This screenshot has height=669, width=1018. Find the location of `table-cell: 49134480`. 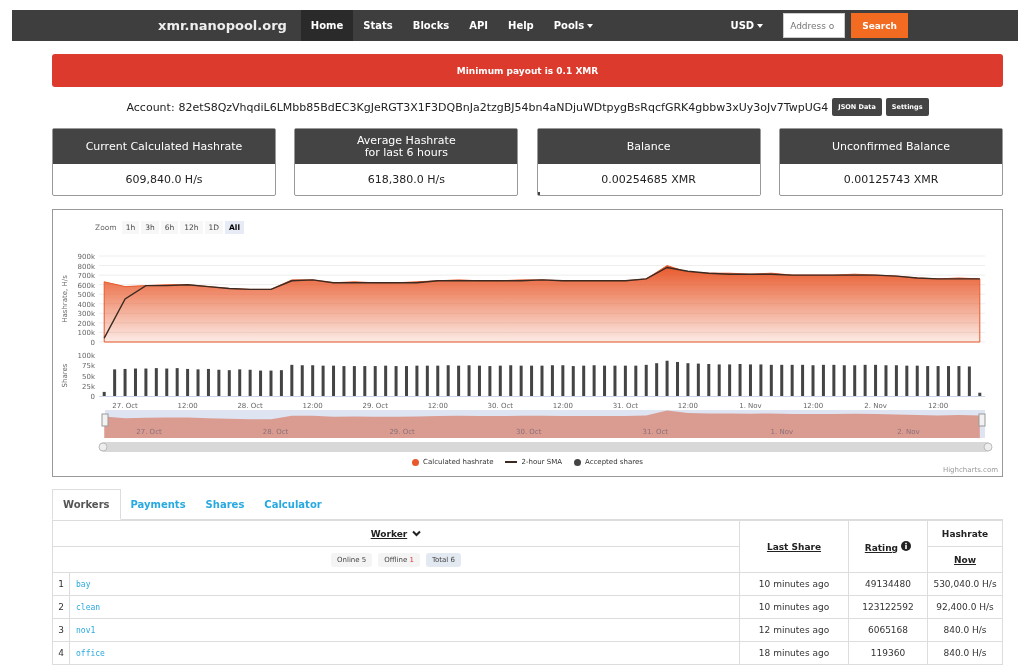

table-cell: 49134480 is located at coordinates (888, 584).